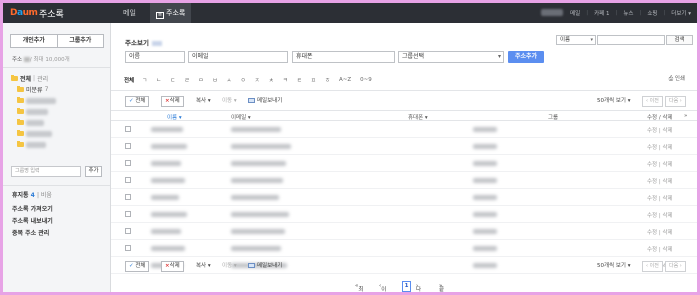 Image resolution: width=700 pixels, height=295 pixels. What do you see at coordinates (171, 13) in the screenshot?
I see `tab-addressbook: ≡ 주소록` at bounding box center [171, 13].